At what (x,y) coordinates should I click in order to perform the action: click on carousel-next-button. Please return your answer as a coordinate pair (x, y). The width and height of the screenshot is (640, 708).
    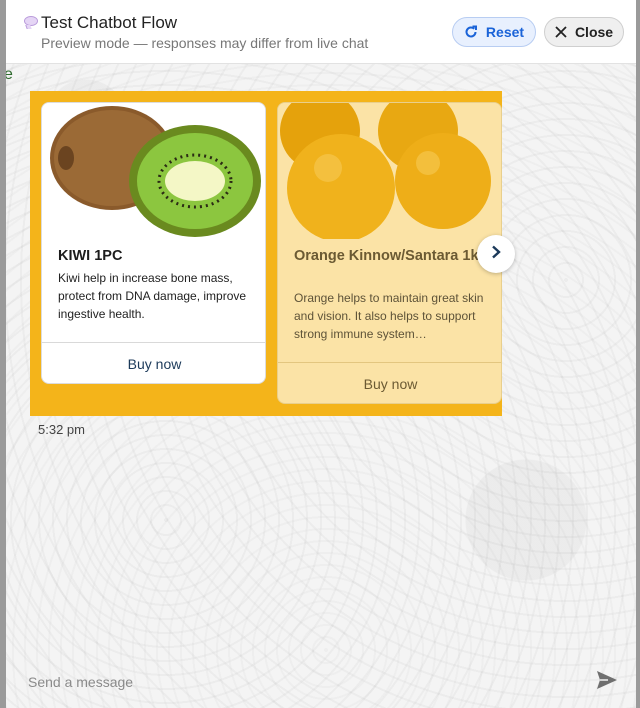
    Looking at the image, I should click on (496, 254).